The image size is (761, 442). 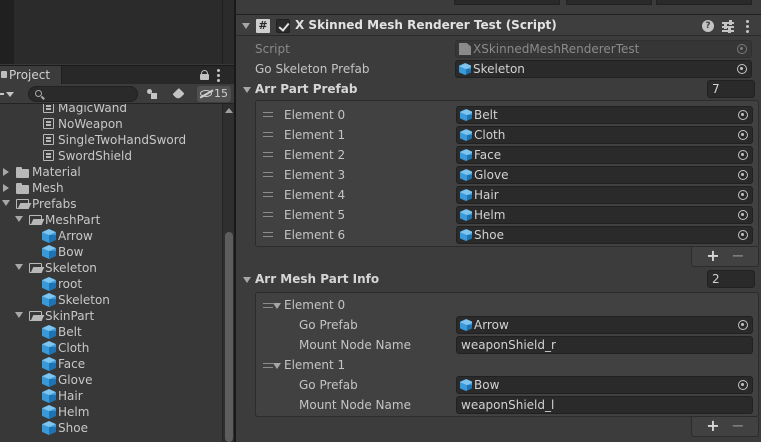 I want to click on project-menu-kebab-icon, so click(x=218, y=75).